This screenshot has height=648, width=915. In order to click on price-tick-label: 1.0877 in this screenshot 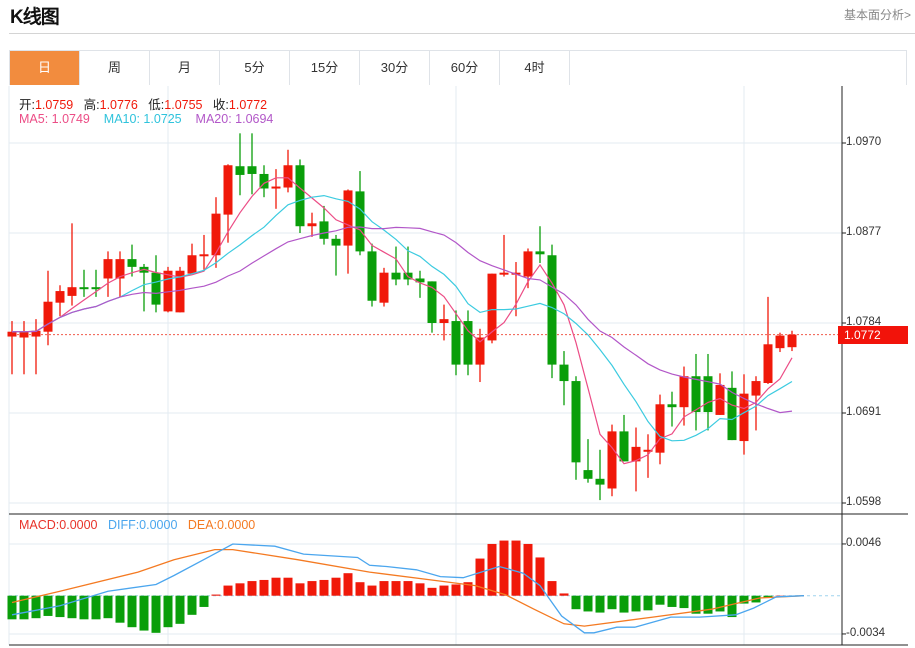, I will do `click(864, 232)`.